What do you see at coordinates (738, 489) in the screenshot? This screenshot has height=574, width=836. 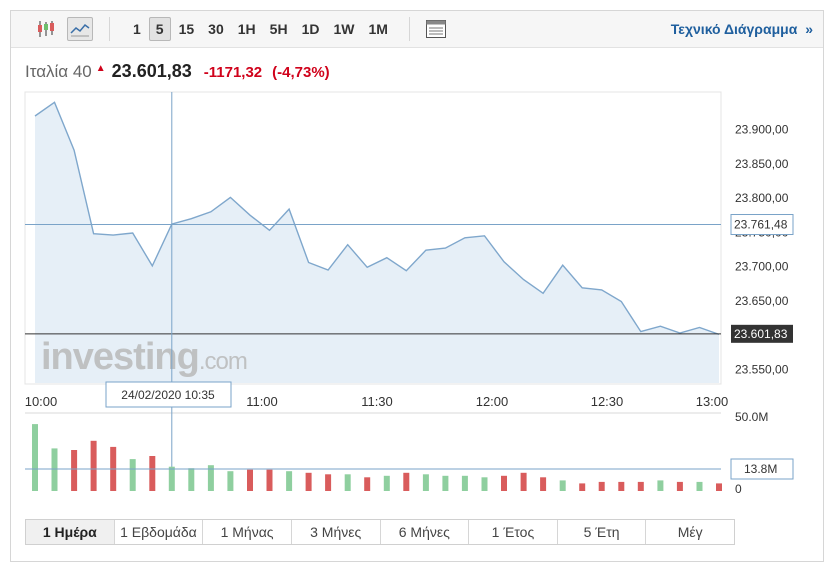 I see `volume-axis-min: 0` at bounding box center [738, 489].